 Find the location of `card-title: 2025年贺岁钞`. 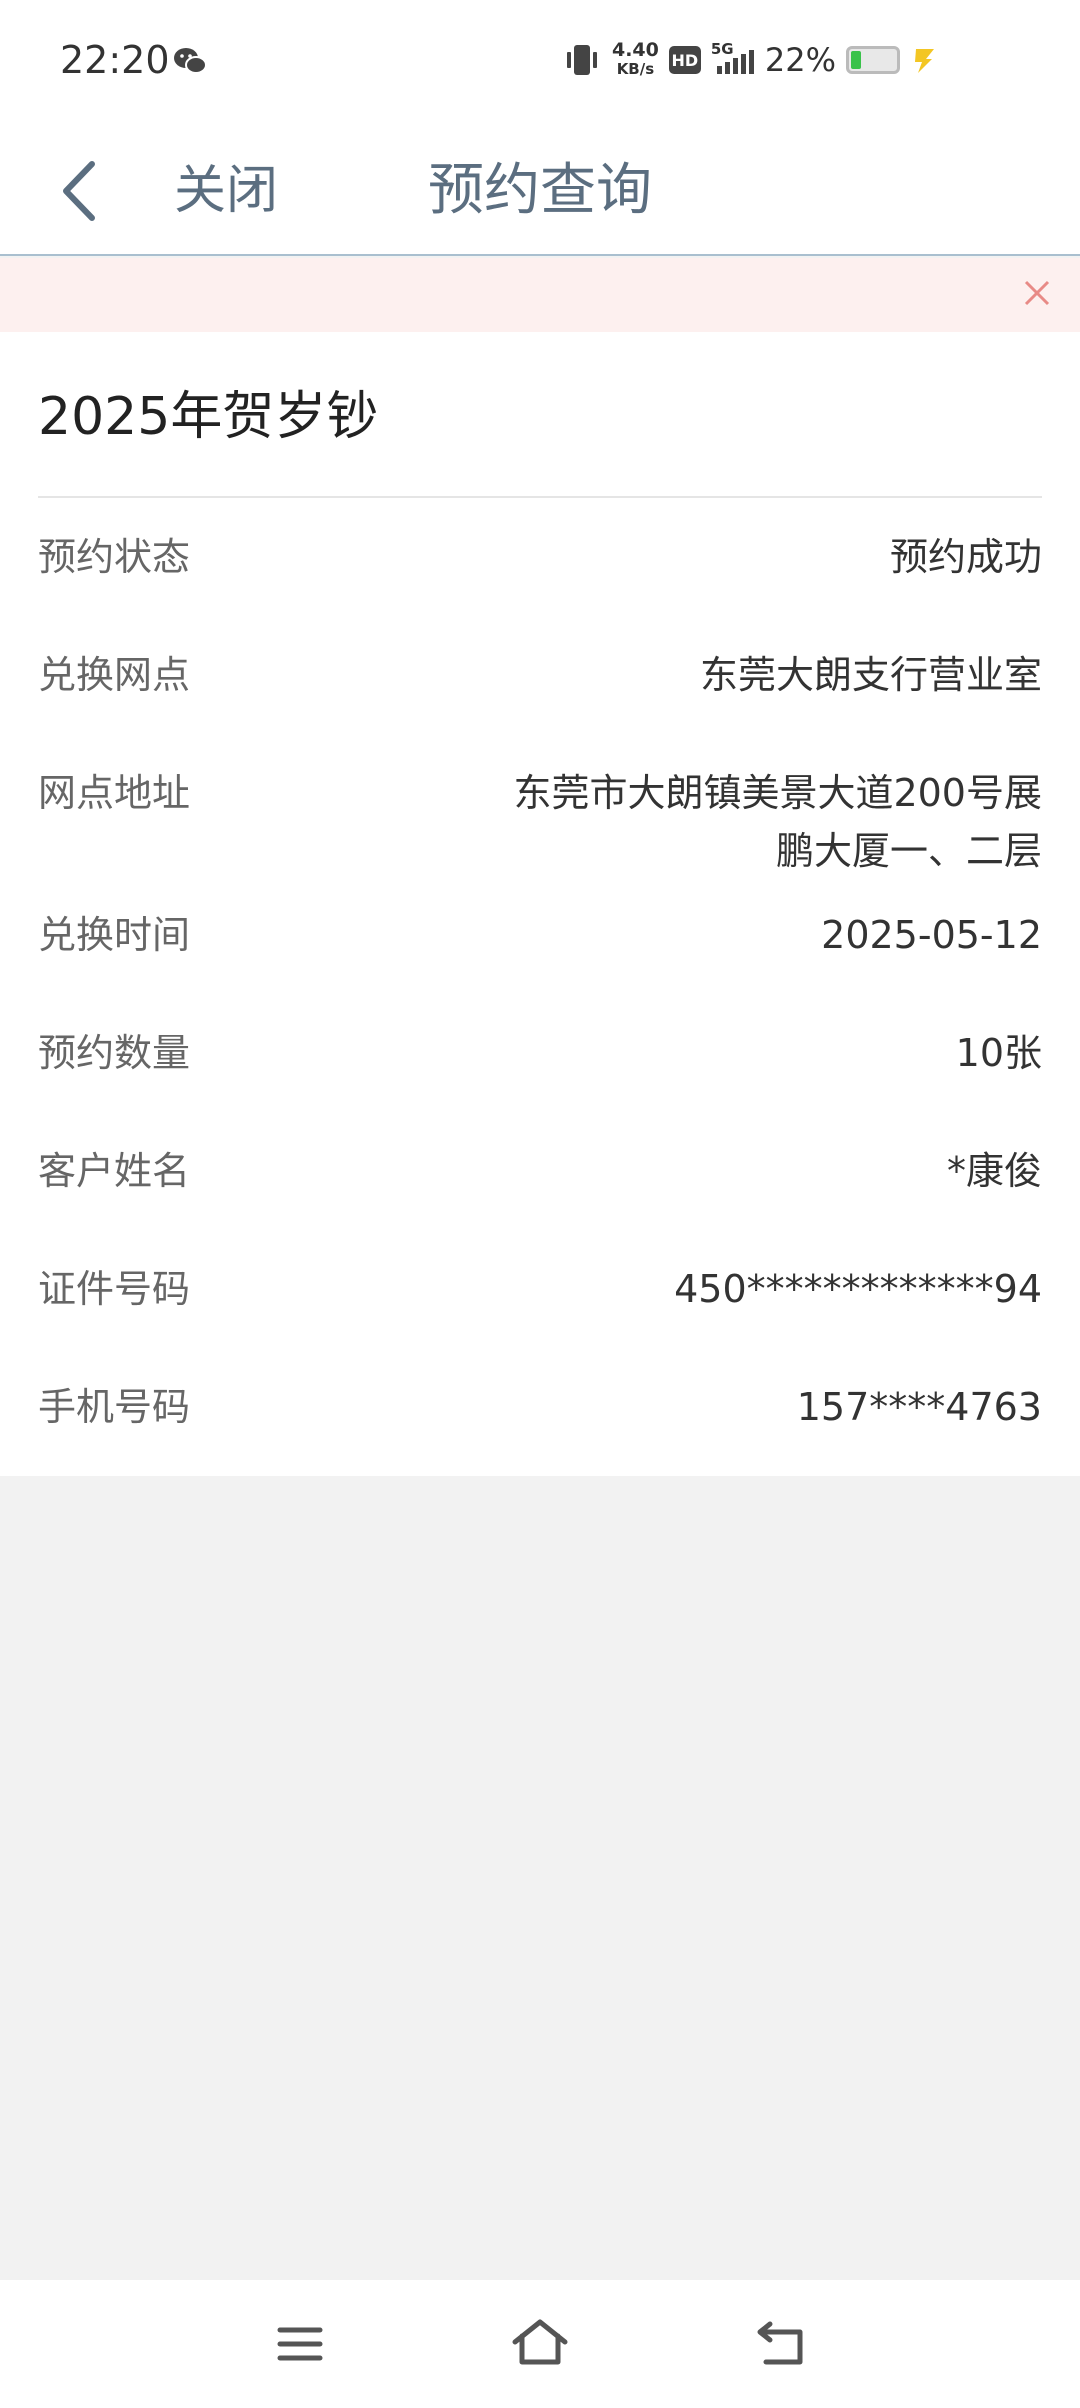

card-title: 2025年贺岁钞 is located at coordinates (208, 417).